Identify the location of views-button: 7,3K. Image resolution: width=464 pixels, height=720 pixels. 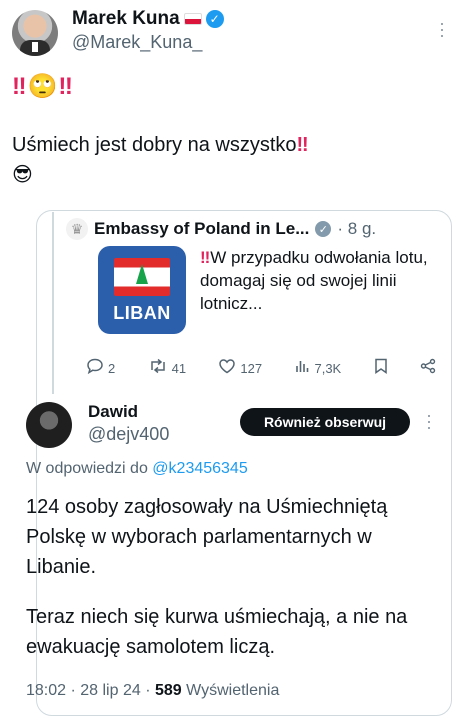
(317, 368).